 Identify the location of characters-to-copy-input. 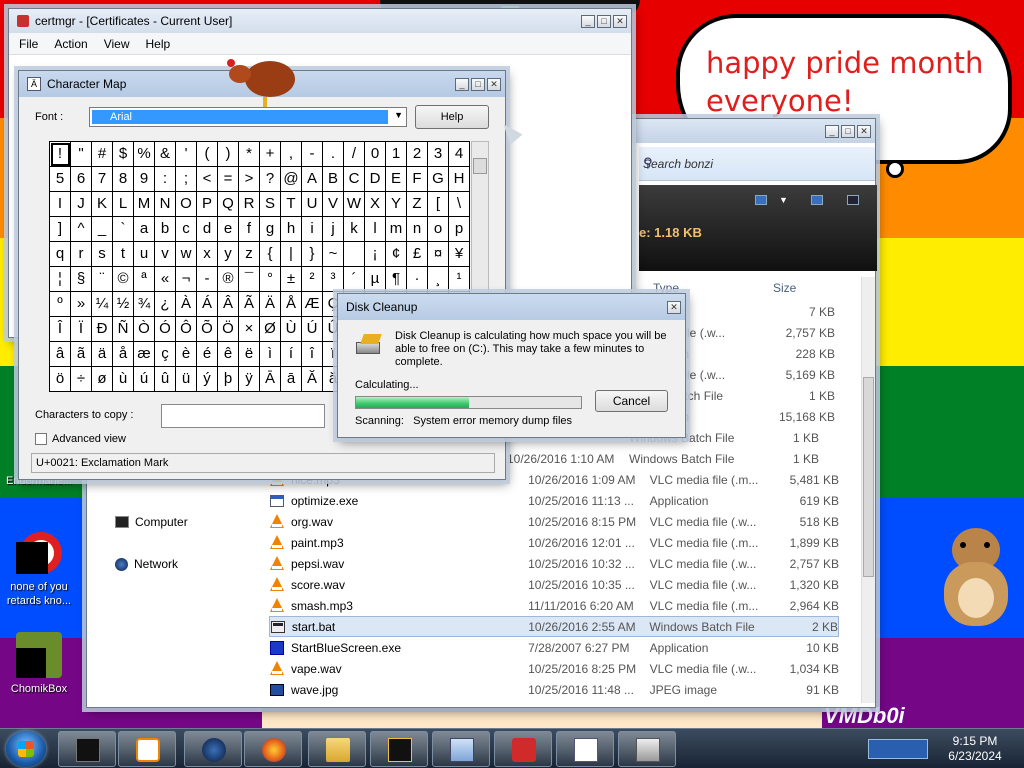
(243, 416).